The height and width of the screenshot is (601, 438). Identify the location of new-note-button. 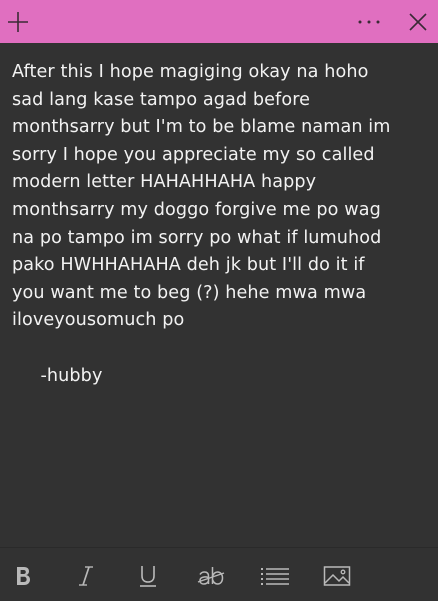
(18, 21).